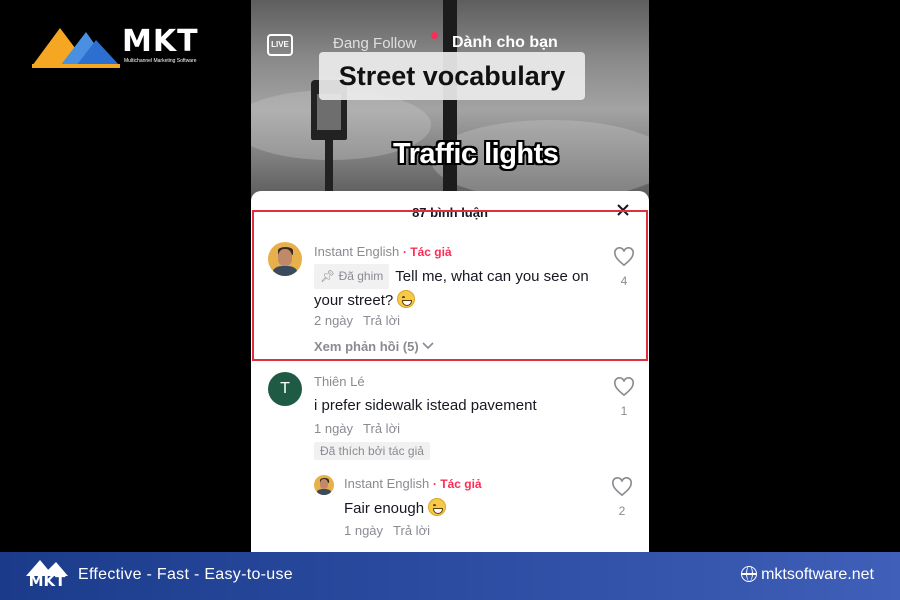  Describe the element at coordinates (622, 511) in the screenshot. I see `like-count: 2` at that location.